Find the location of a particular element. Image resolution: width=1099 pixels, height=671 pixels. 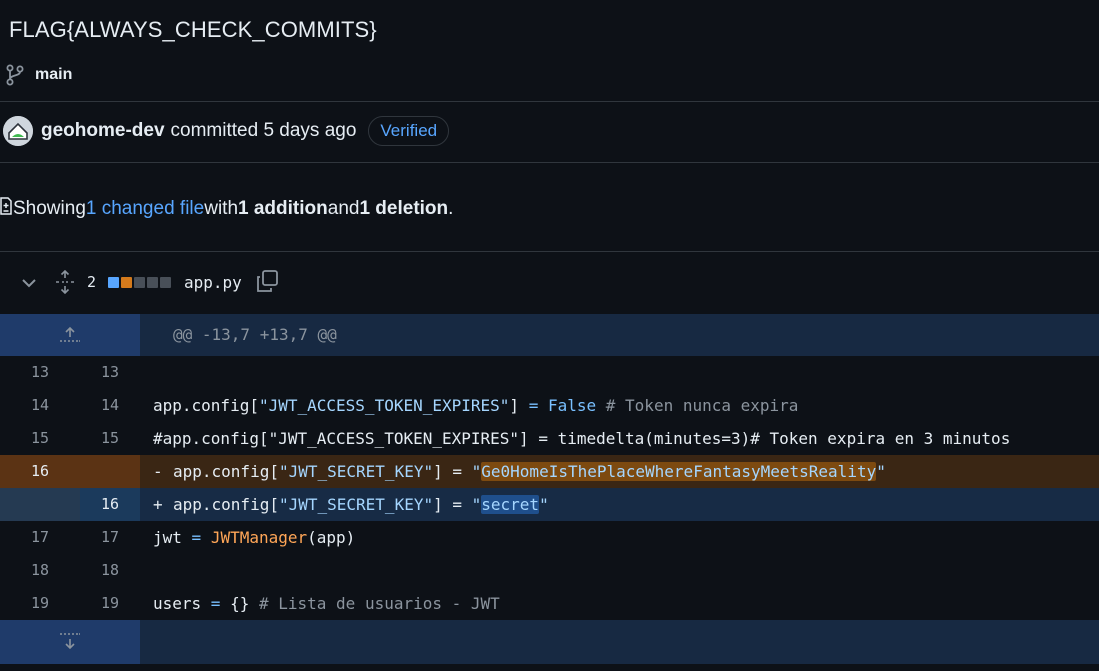

old-line-number: 17 is located at coordinates (40, 537).